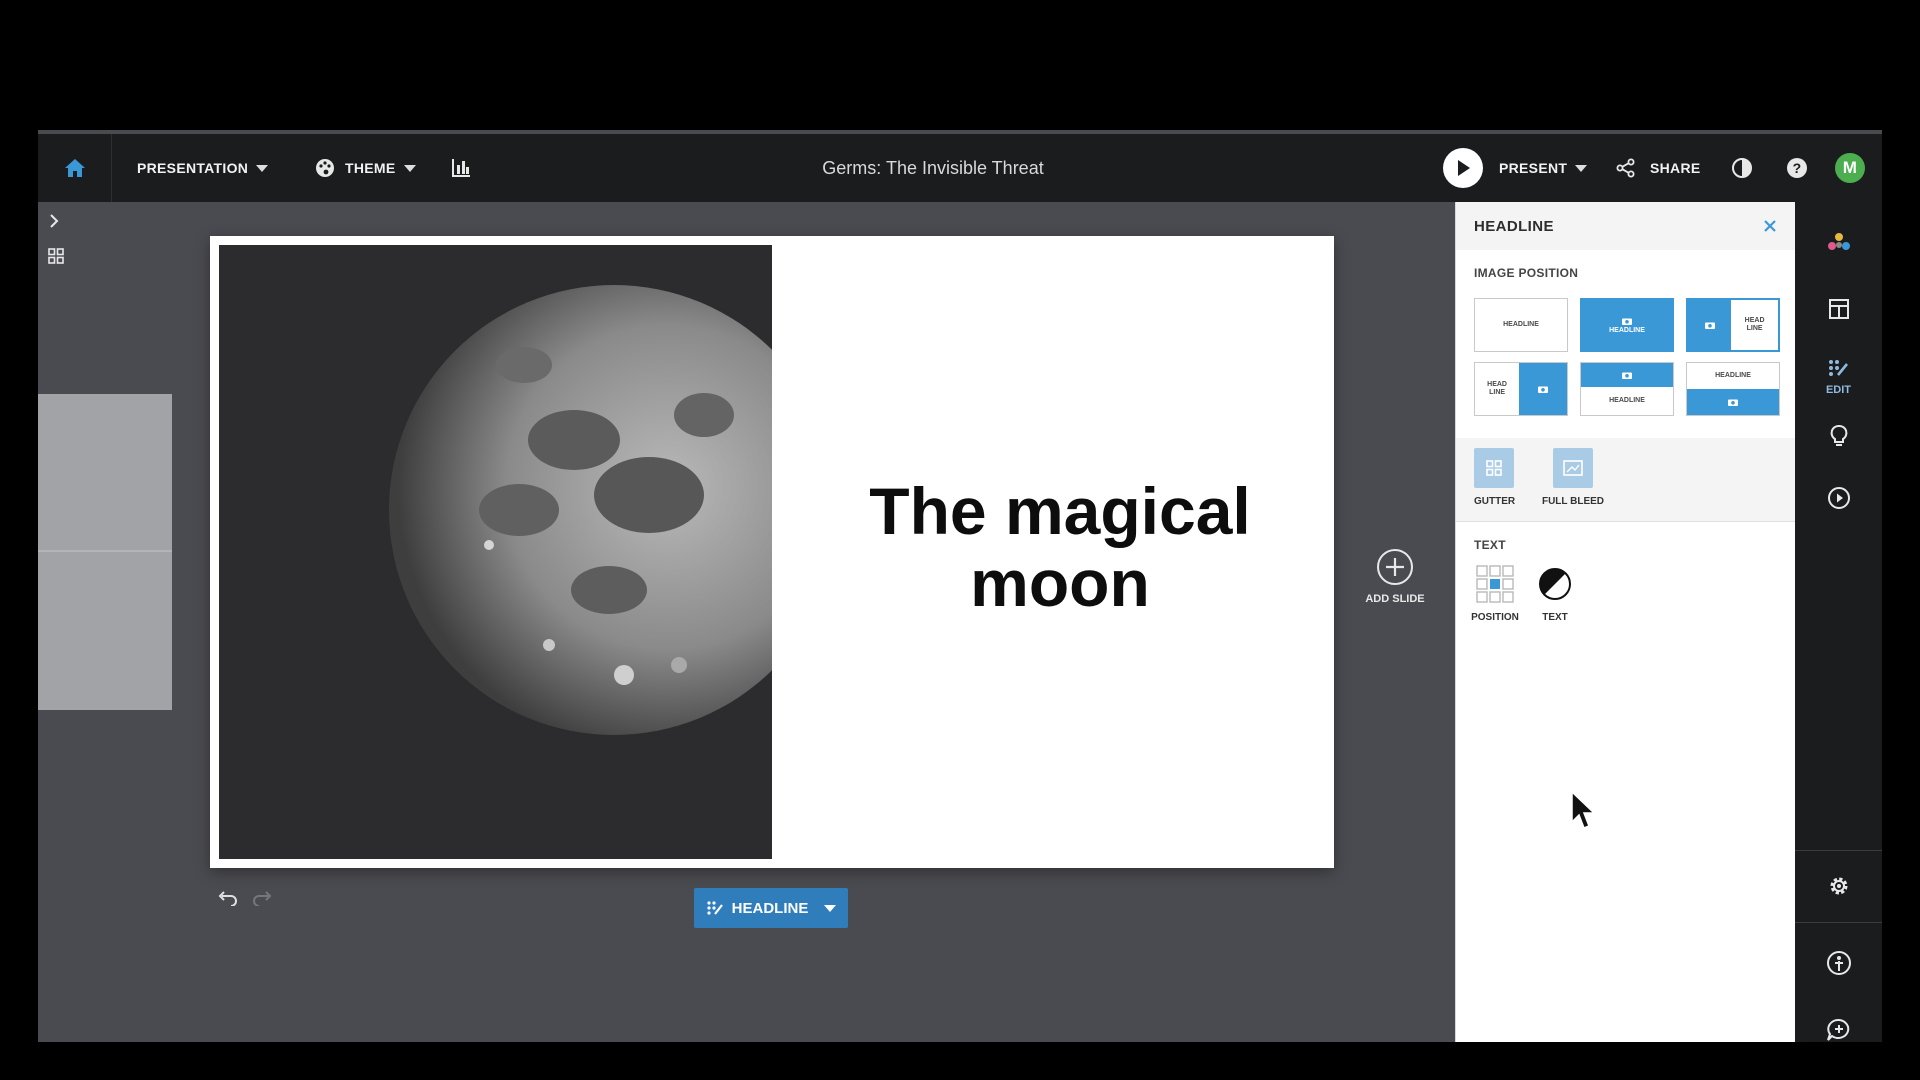  Describe the element at coordinates (771, 908) in the screenshot. I see `layout-selector-button: HEADLINE` at that location.